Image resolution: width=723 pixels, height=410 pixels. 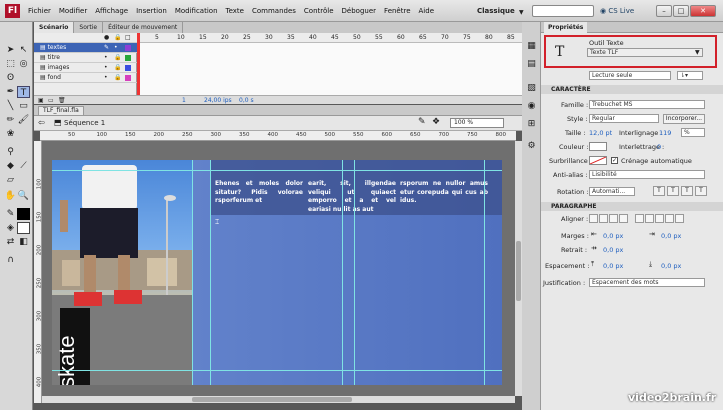 I want to click on align-panel-icon: ⊞, so click(x=531, y=124).